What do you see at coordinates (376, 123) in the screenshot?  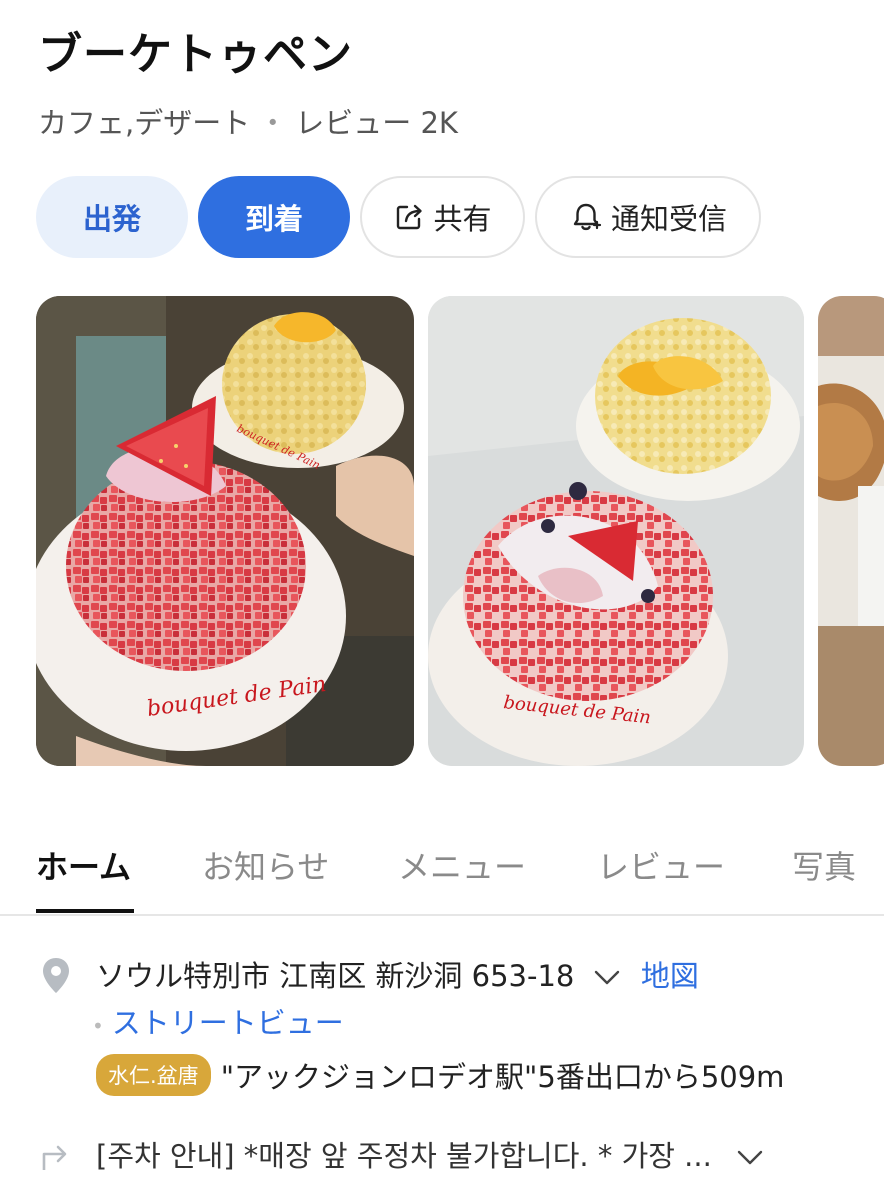 I see `review-count: レビュー 2K` at bounding box center [376, 123].